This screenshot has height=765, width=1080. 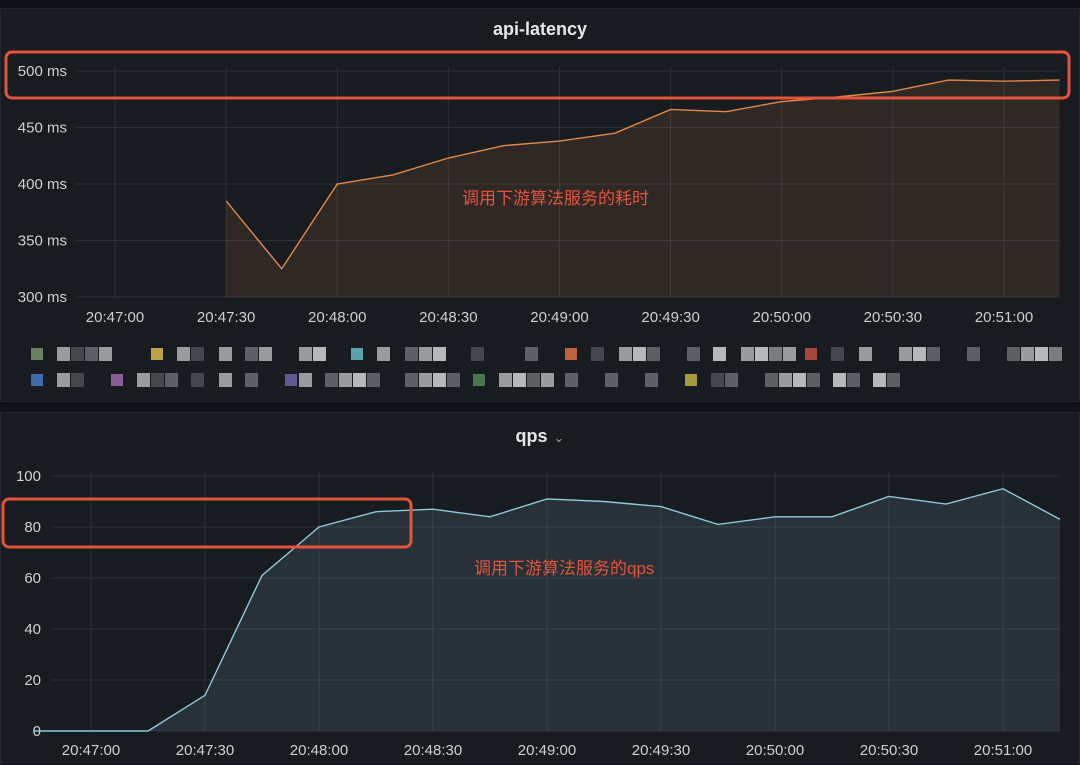 What do you see at coordinates (42, 184) in the screenshot?
I see `y-tick-label: 400 ms` at bounding box center [42, 184].